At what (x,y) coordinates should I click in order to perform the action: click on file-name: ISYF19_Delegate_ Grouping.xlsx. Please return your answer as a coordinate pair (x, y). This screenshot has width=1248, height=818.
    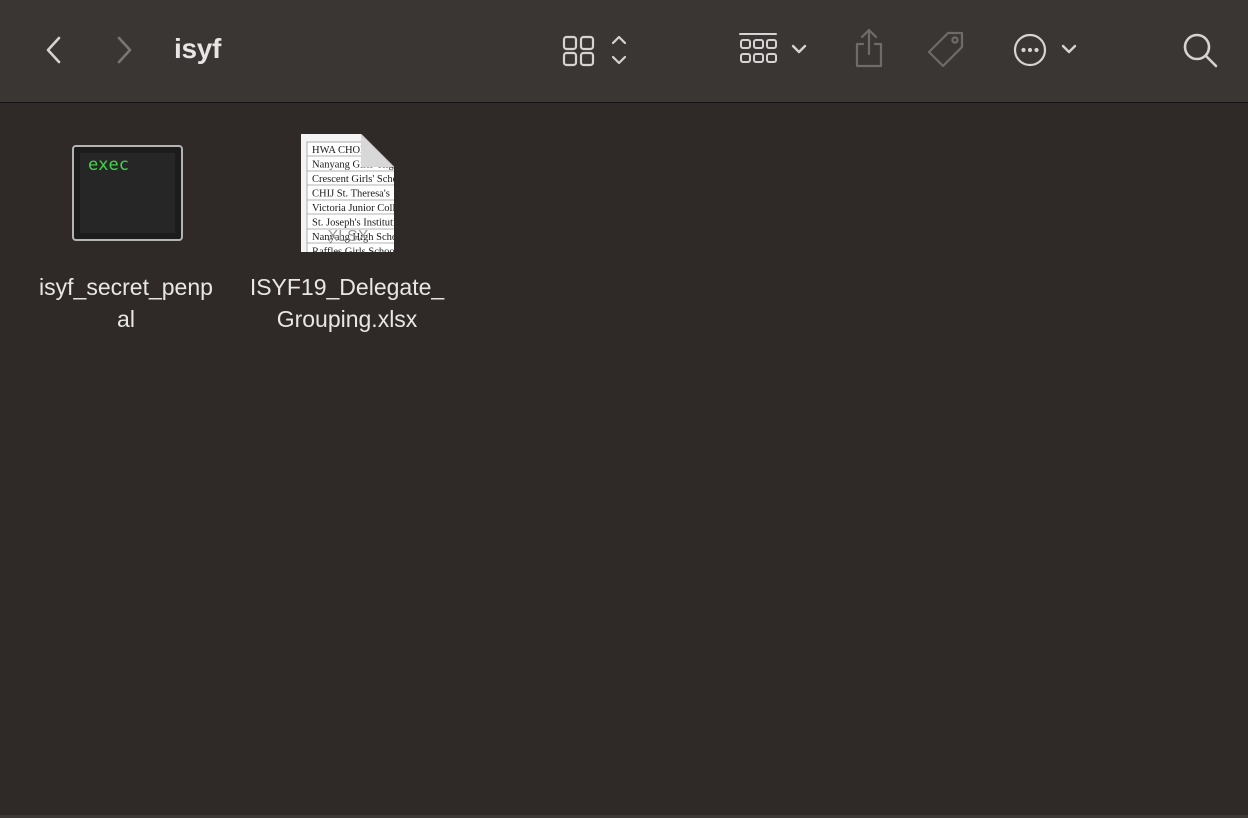
    Looking at the image, I should click on (347, 303).